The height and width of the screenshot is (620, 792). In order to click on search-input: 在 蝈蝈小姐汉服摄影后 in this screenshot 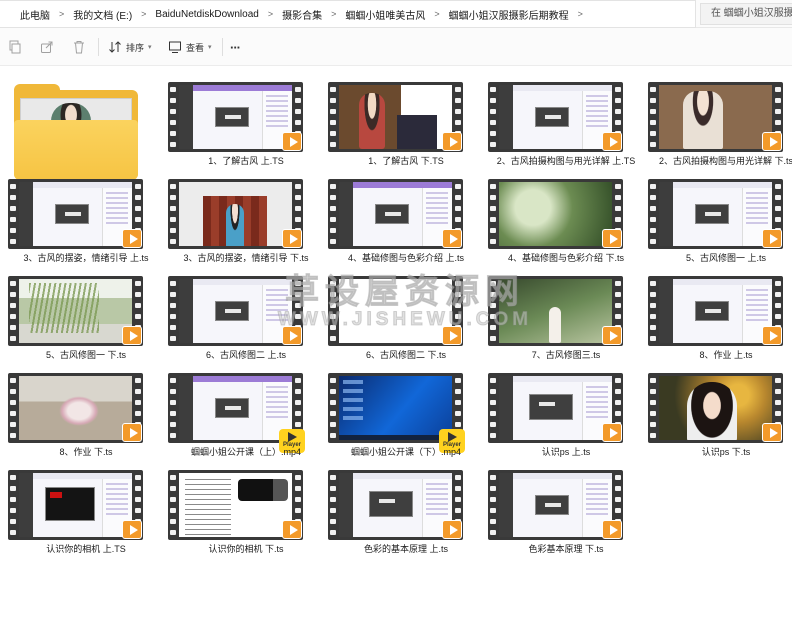, I will do `click(746, 14)`.